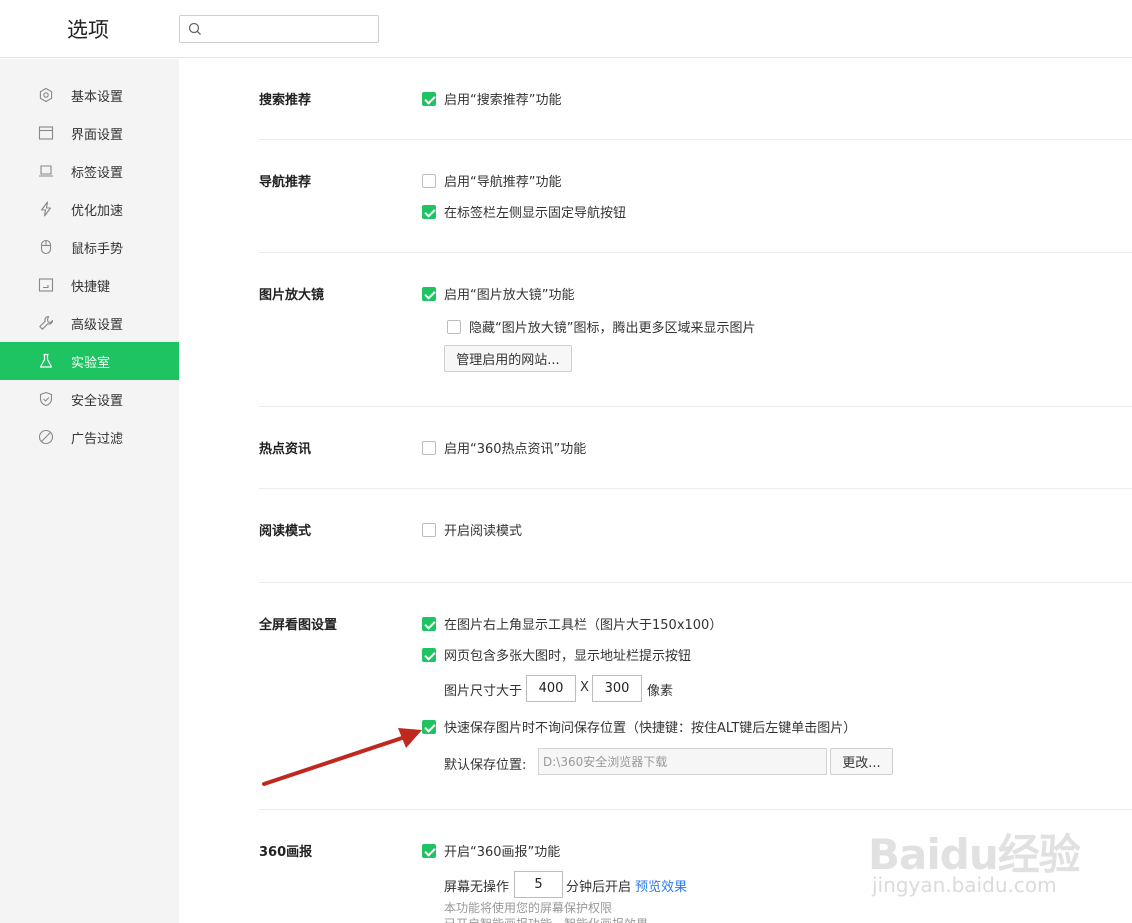 Image resolution: width=1132 pixels, height=923 pixels. I want to click on sidebar-item-adblock: 广告过滤, so click(89, 437).